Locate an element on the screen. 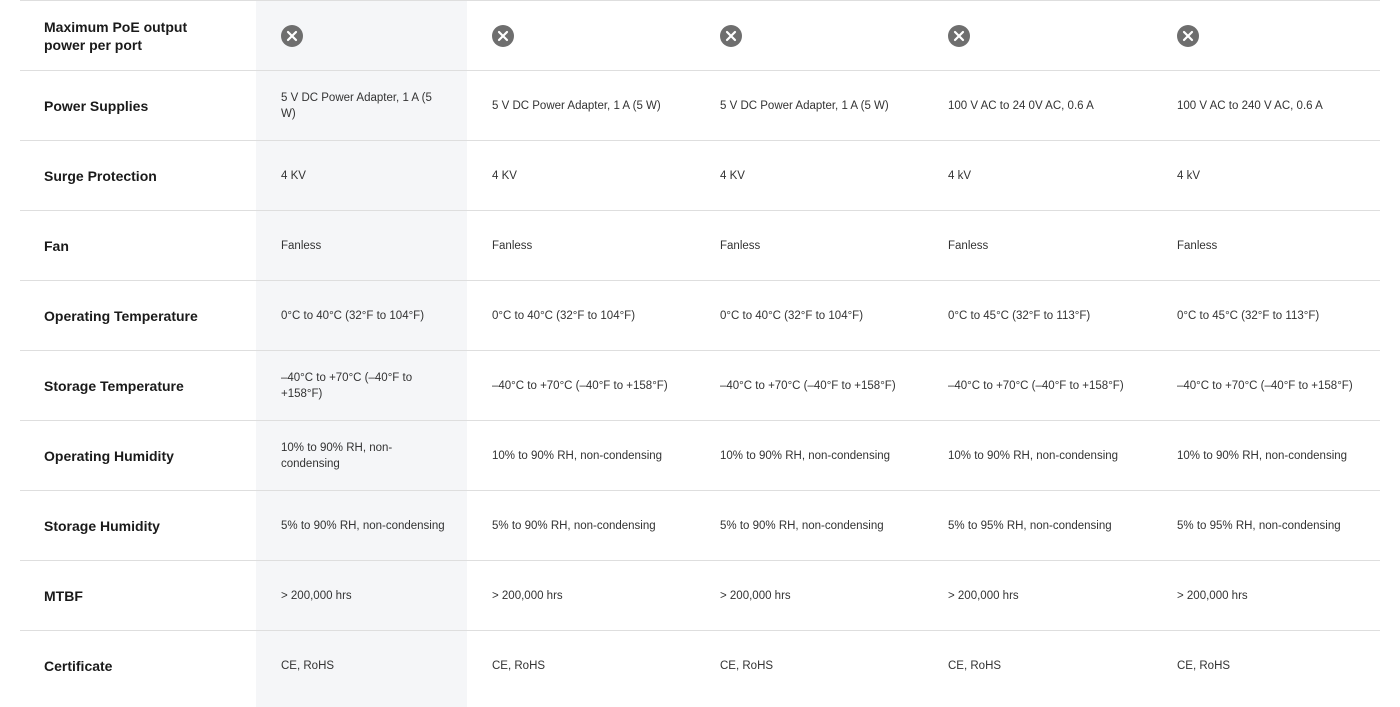  row-label: Operating Humidity is located at coordinates (109, 455).